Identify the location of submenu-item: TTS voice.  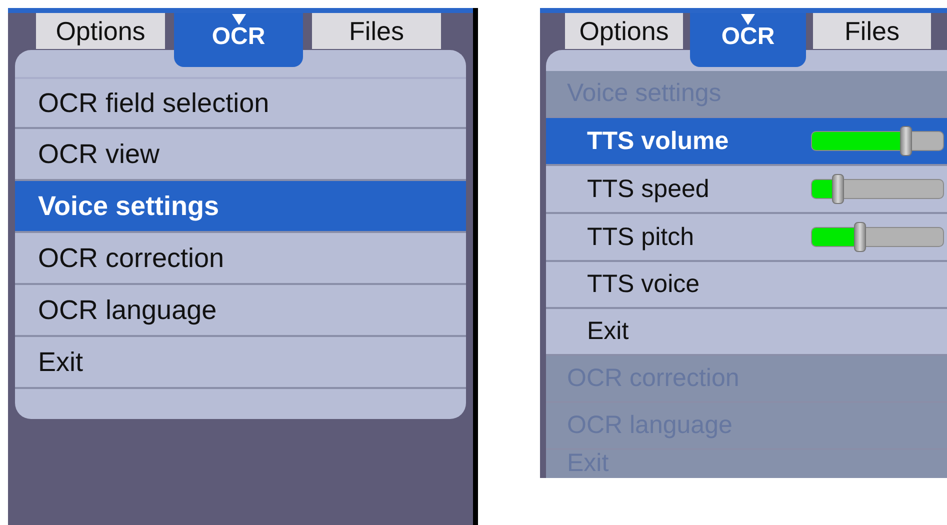
(746, 285).